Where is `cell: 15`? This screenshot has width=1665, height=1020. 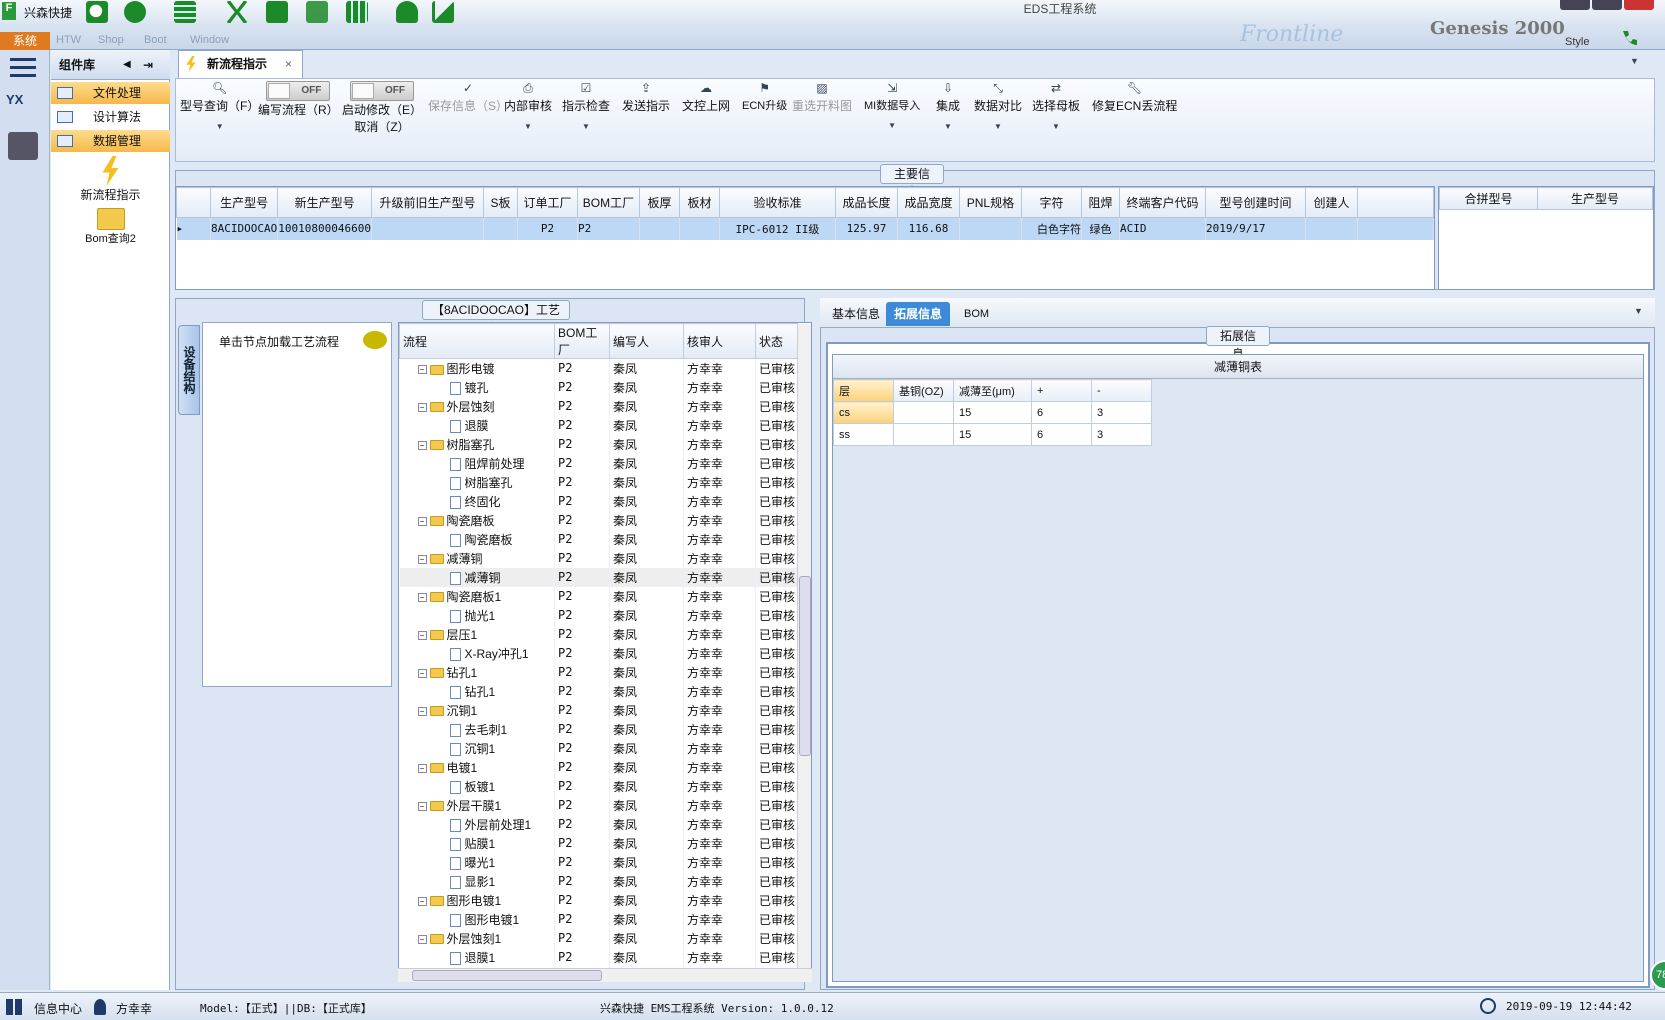 cell: 15 is located at coordinates (992, 434).